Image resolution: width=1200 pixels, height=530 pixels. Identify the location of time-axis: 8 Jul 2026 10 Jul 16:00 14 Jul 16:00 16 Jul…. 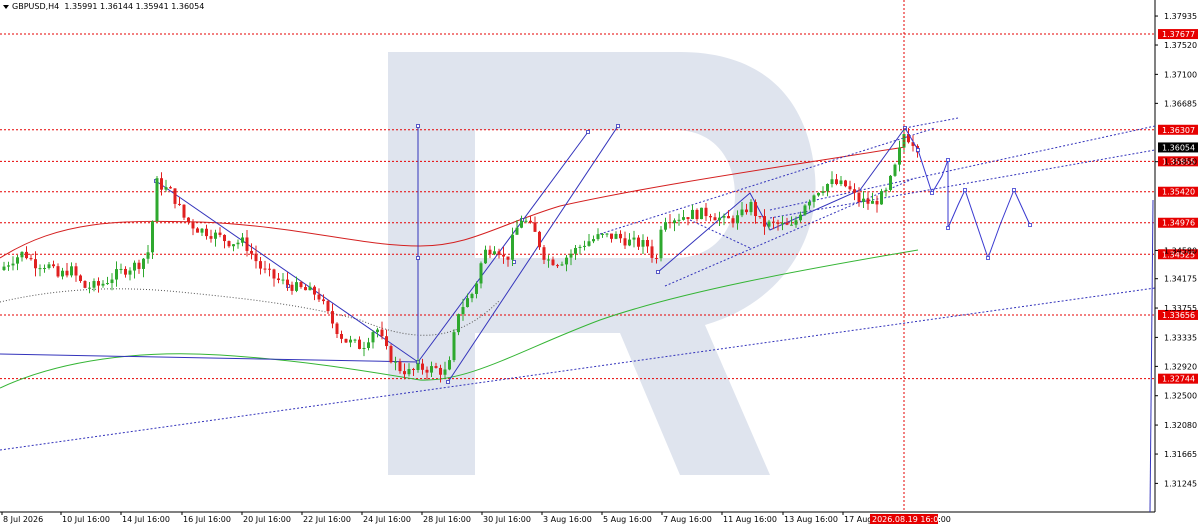
(476, 518).